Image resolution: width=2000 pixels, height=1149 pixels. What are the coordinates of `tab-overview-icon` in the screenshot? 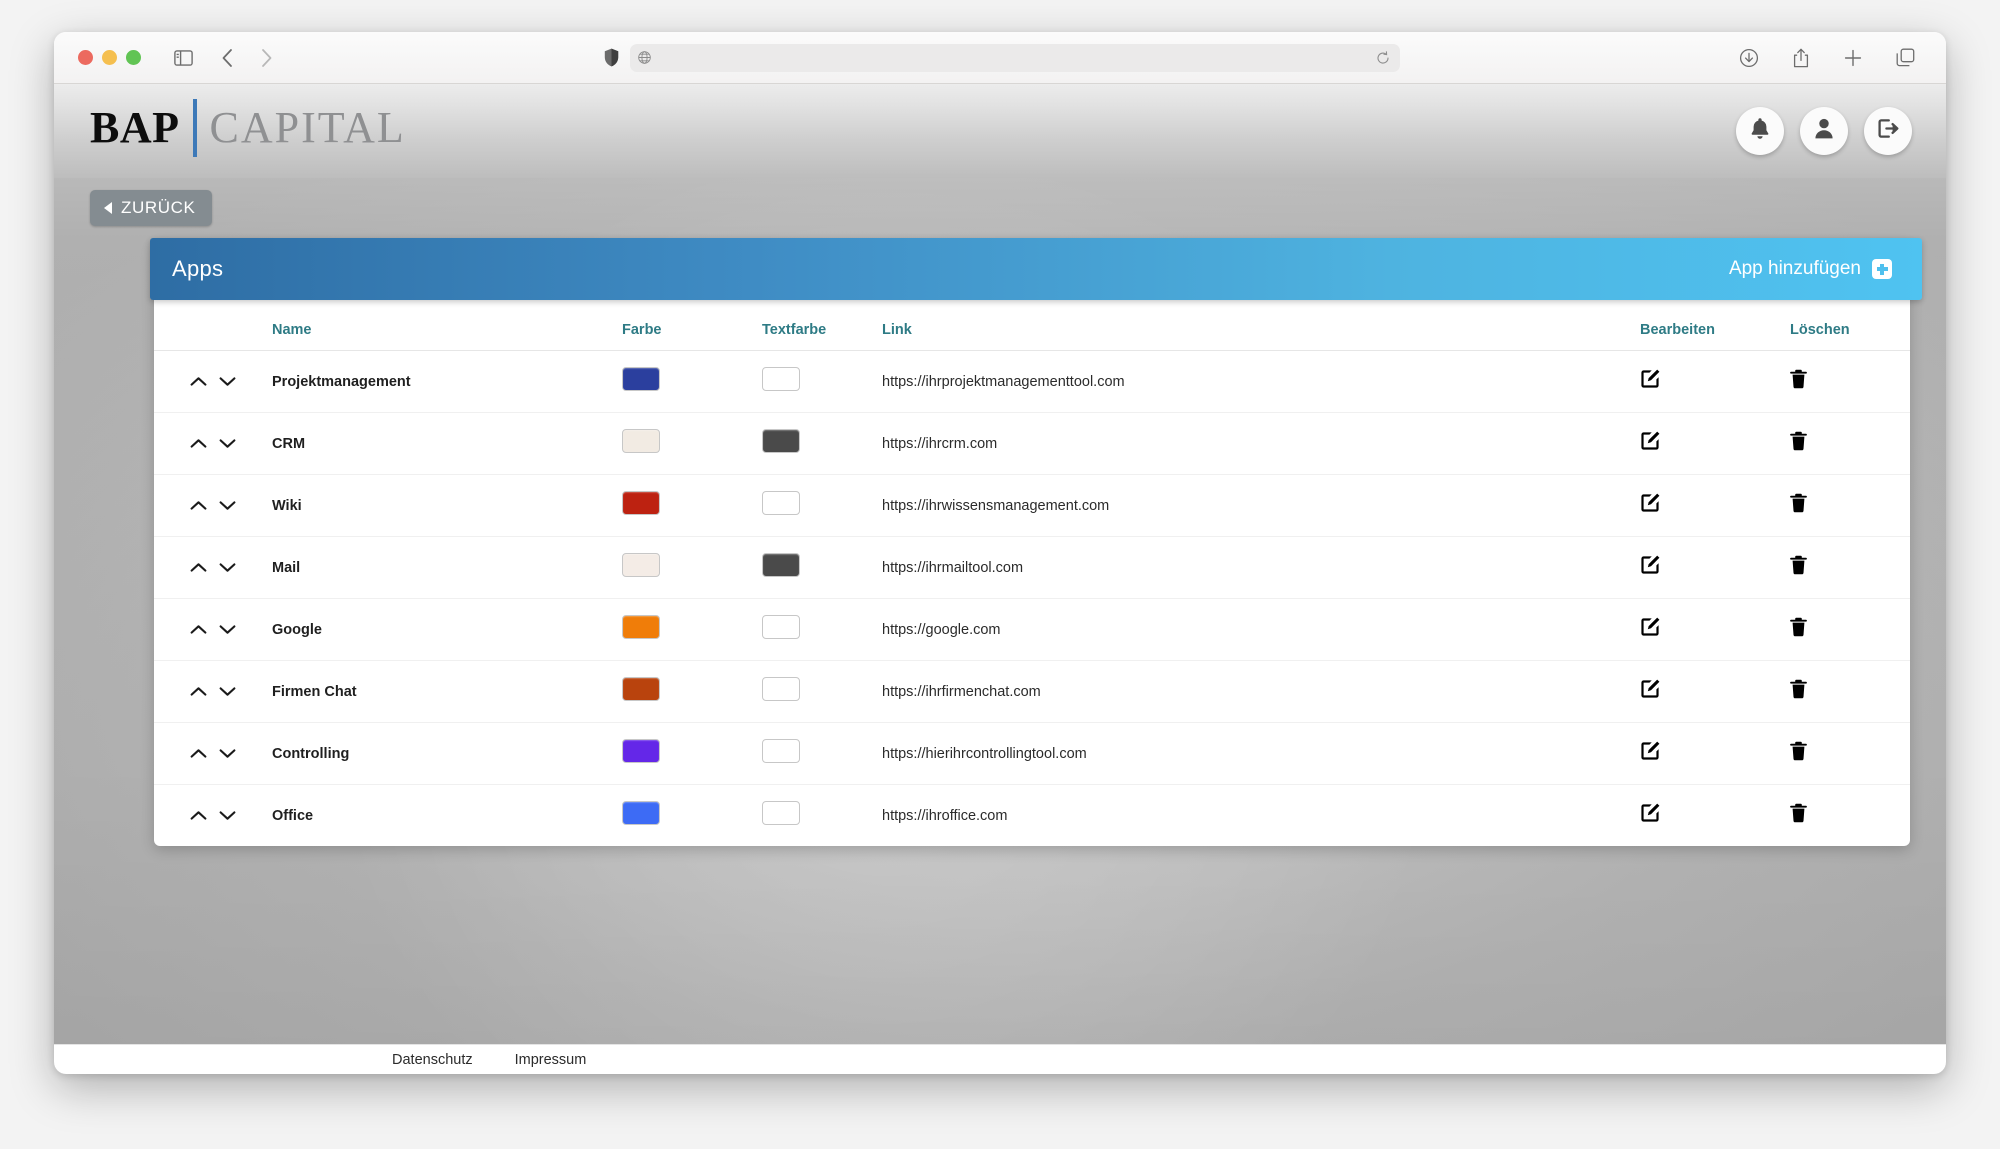 It's located at (1905, 58).